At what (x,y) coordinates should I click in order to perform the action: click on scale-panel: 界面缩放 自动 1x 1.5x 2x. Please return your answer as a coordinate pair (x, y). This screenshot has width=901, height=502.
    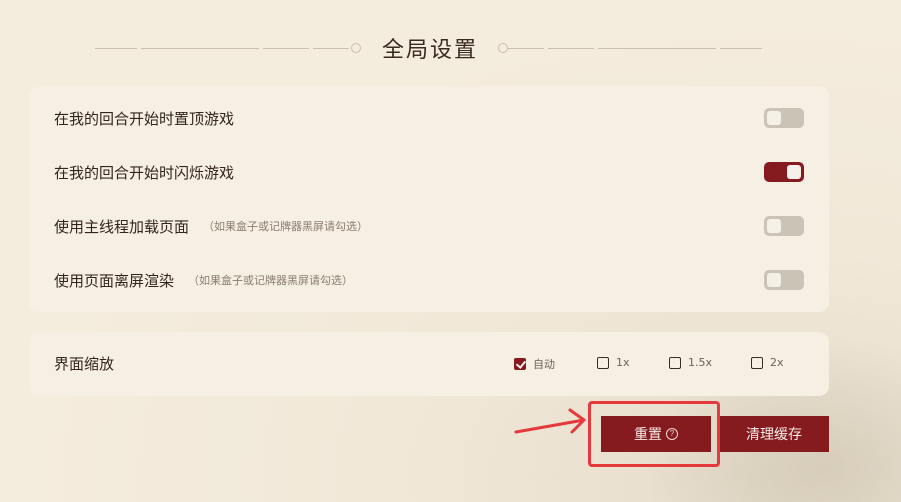
    Looking at the image, I should click on (429, 364).